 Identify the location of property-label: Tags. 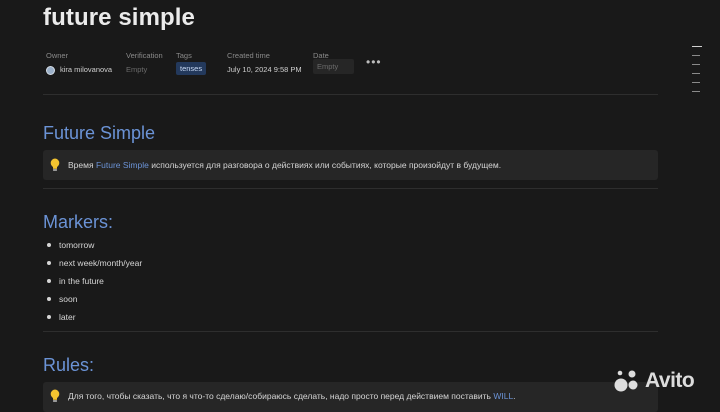
(184, 55).